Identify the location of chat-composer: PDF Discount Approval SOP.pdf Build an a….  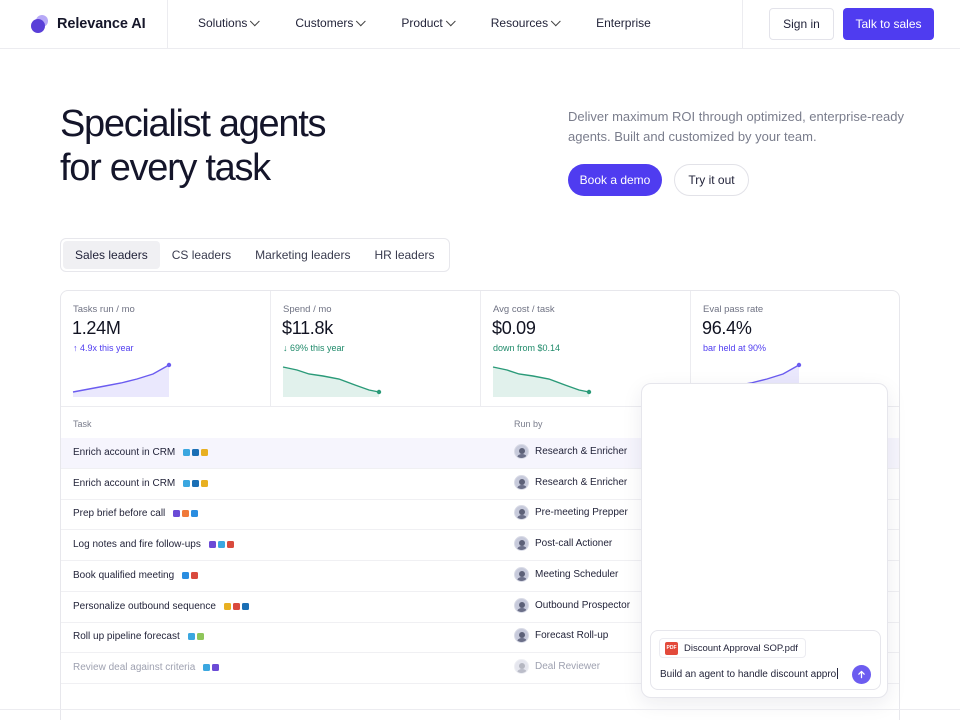
(765, 660).